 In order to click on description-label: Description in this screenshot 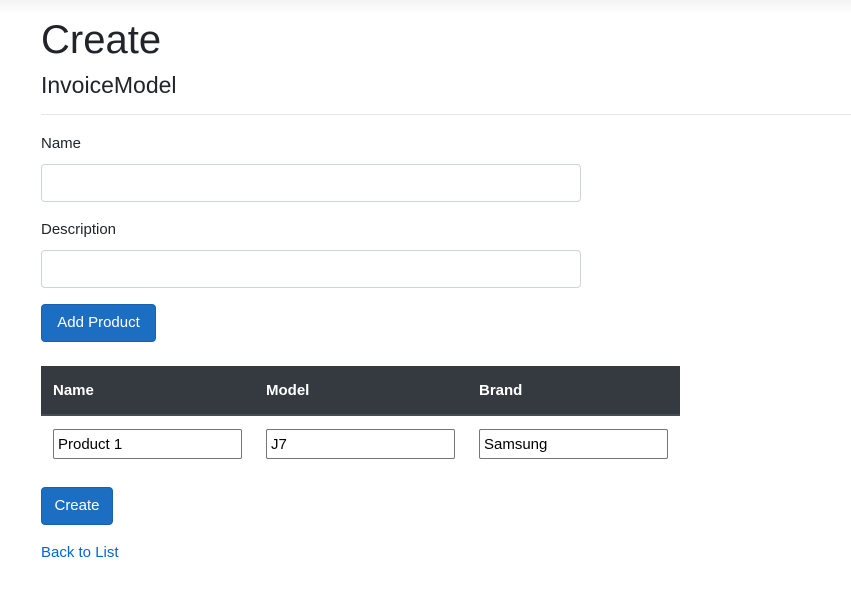, I will do `click(79, 229)`.